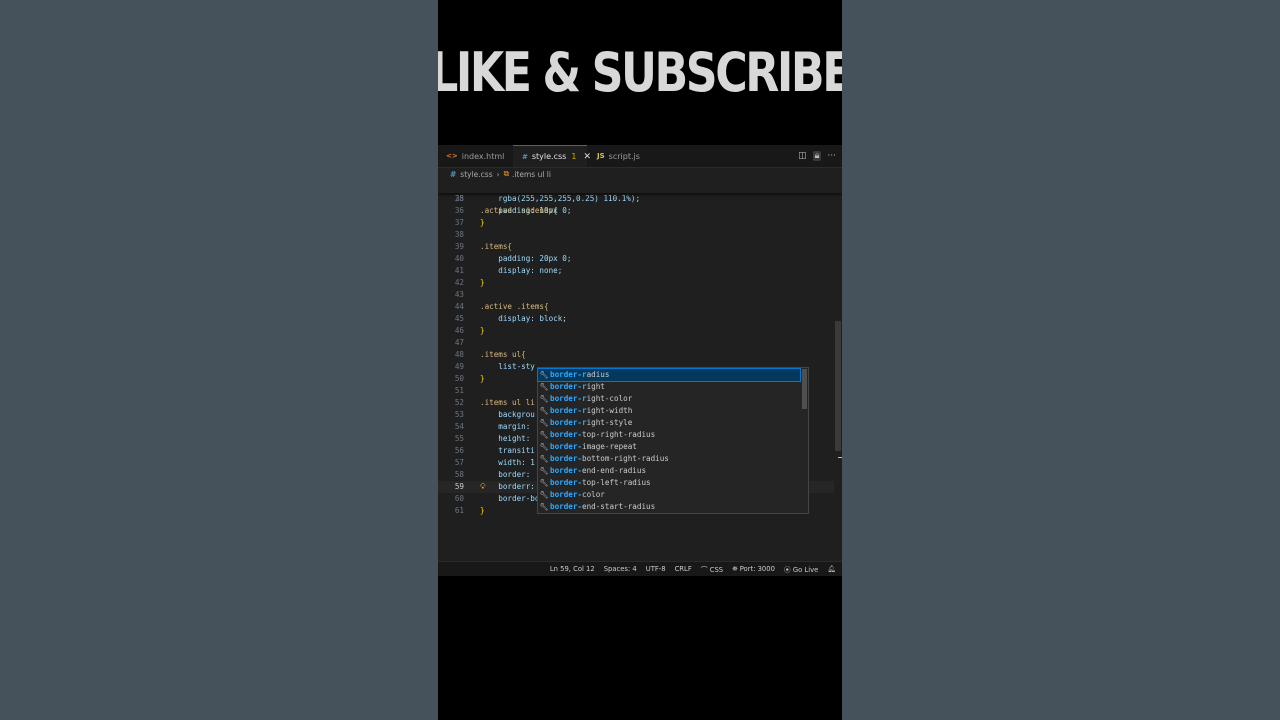 The image size is (1280, 720). Describe the element at coordinates (496, 246) in the screenshot. I see `code-text: .items{` at that location.